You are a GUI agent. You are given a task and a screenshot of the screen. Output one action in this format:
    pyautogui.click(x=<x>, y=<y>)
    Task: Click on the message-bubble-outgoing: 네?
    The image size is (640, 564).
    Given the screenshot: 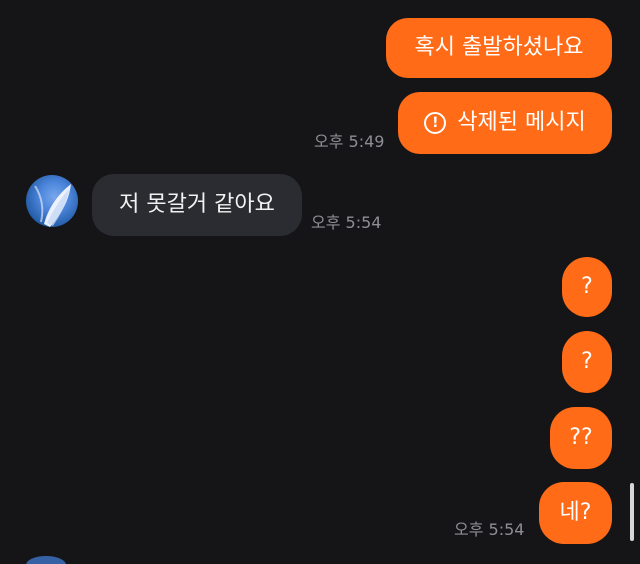 What is the action you would take?
    pyautogui.click(x=575, y=513)
    